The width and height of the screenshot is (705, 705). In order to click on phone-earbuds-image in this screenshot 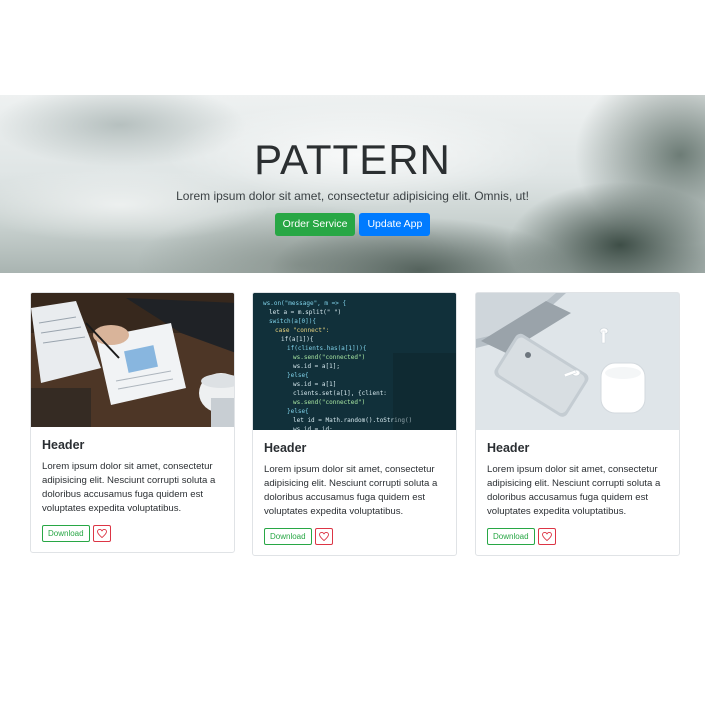, I will do `click(577, 361)`.